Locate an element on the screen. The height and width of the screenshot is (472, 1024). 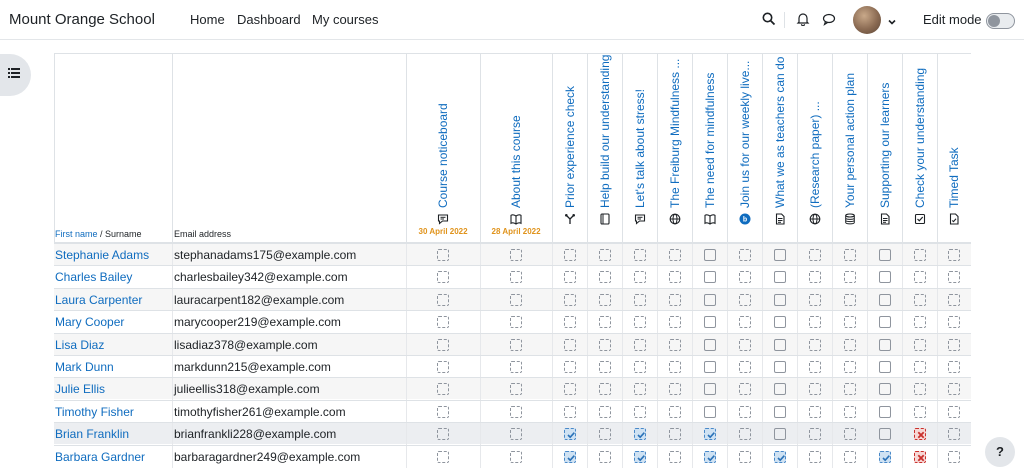
student-name-link: Stephanie Adams is located at coordinates (102, 255).